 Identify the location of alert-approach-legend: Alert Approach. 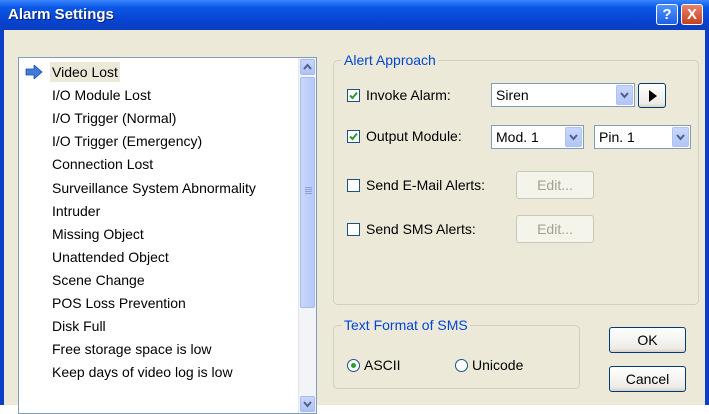
(390, 60).